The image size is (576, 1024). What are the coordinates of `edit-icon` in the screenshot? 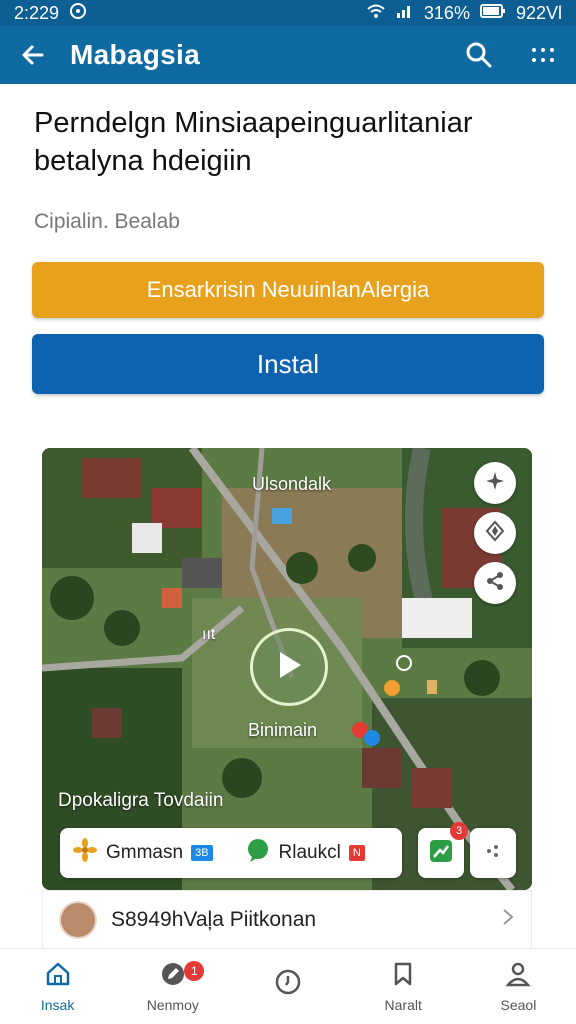 It's located at (173, 975).